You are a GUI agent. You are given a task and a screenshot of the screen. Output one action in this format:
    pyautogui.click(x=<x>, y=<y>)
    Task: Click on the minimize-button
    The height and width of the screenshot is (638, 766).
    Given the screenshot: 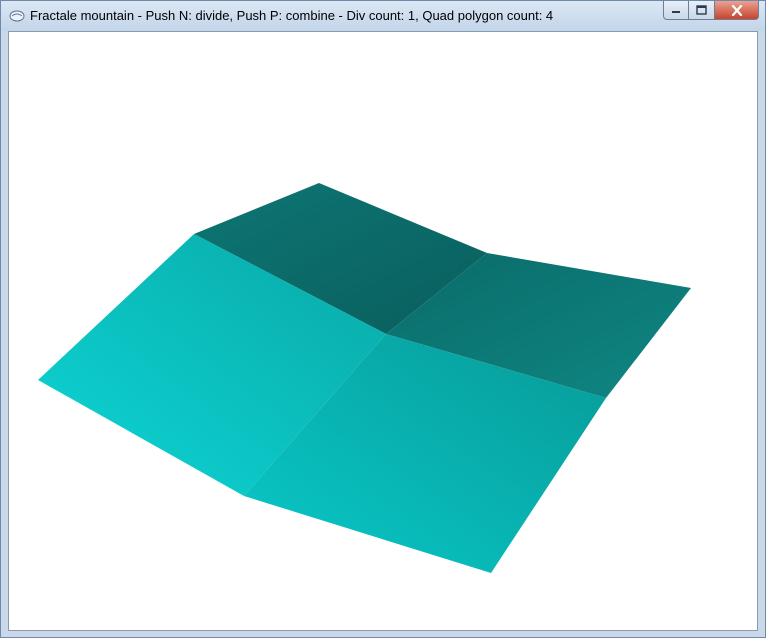 What is the action you would take?
    pyautogui.click(x=676, y=10)
    